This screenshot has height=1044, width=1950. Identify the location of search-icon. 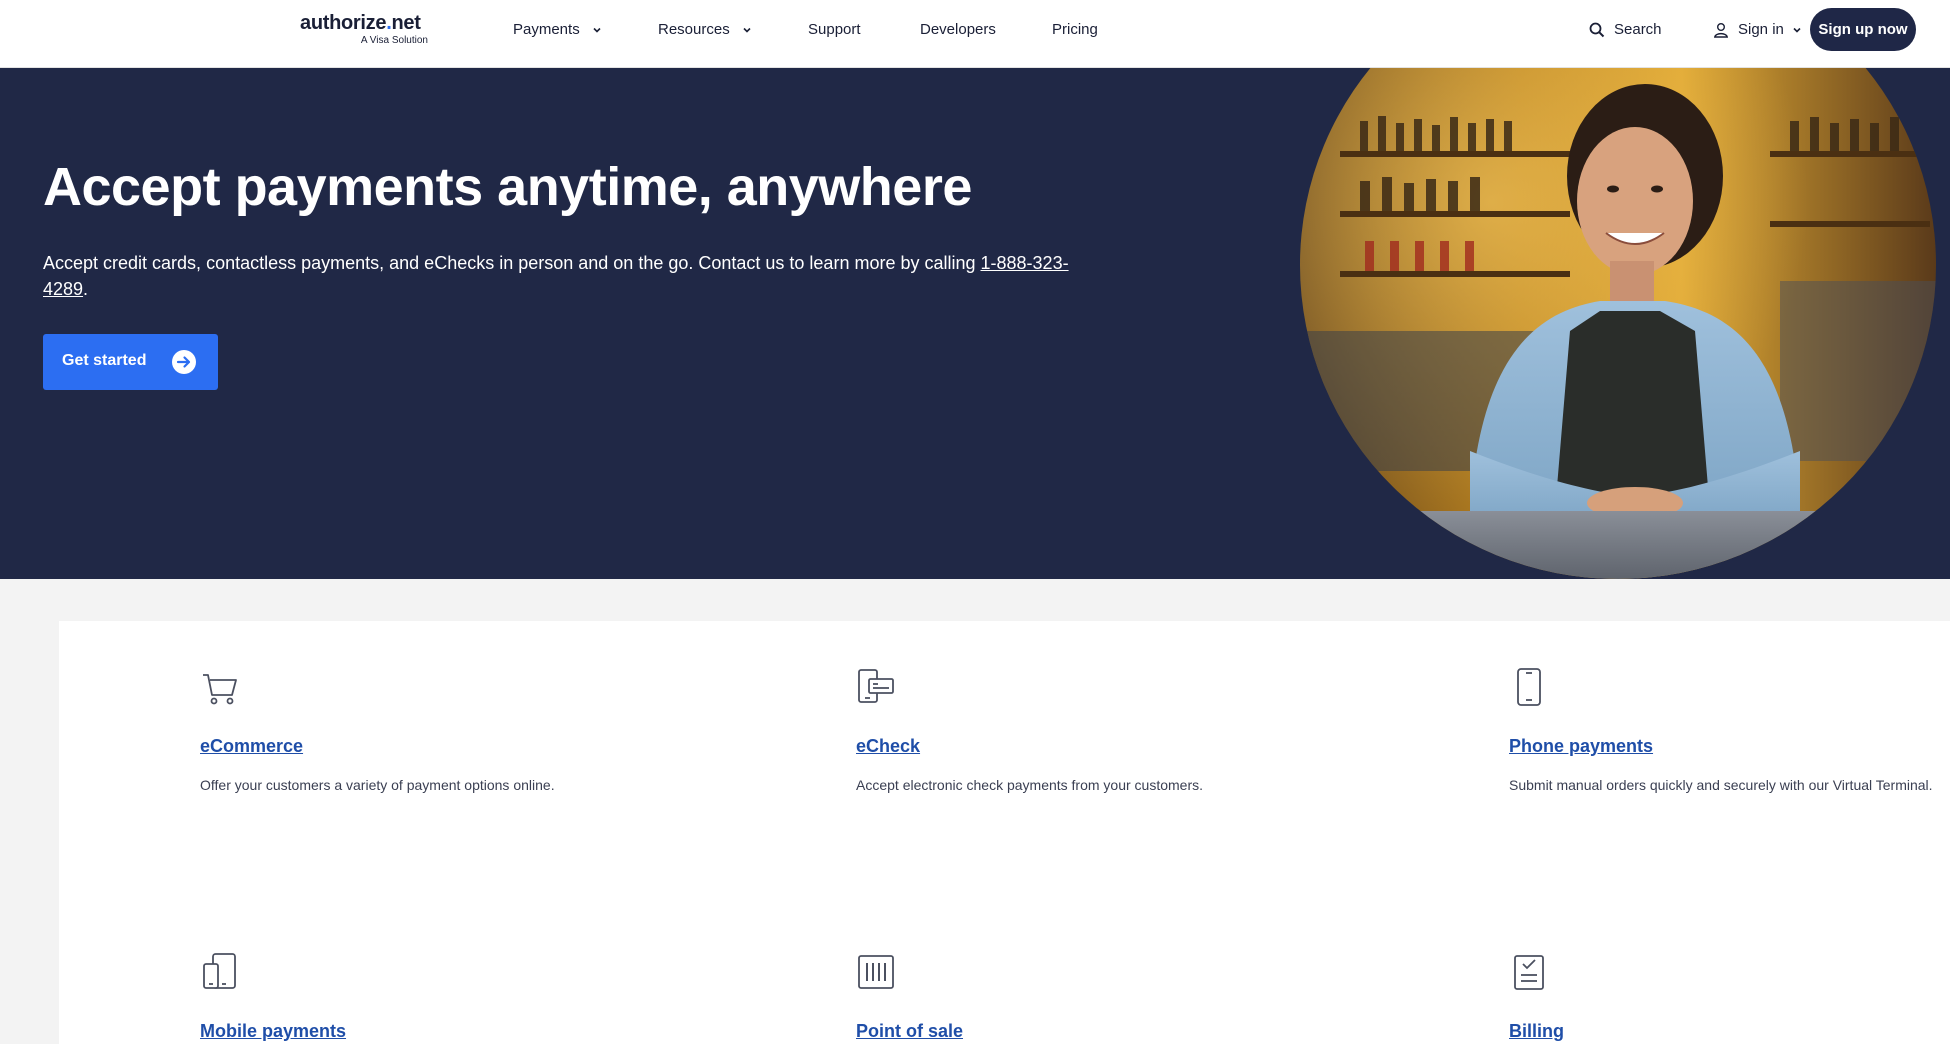
(1597, 29).